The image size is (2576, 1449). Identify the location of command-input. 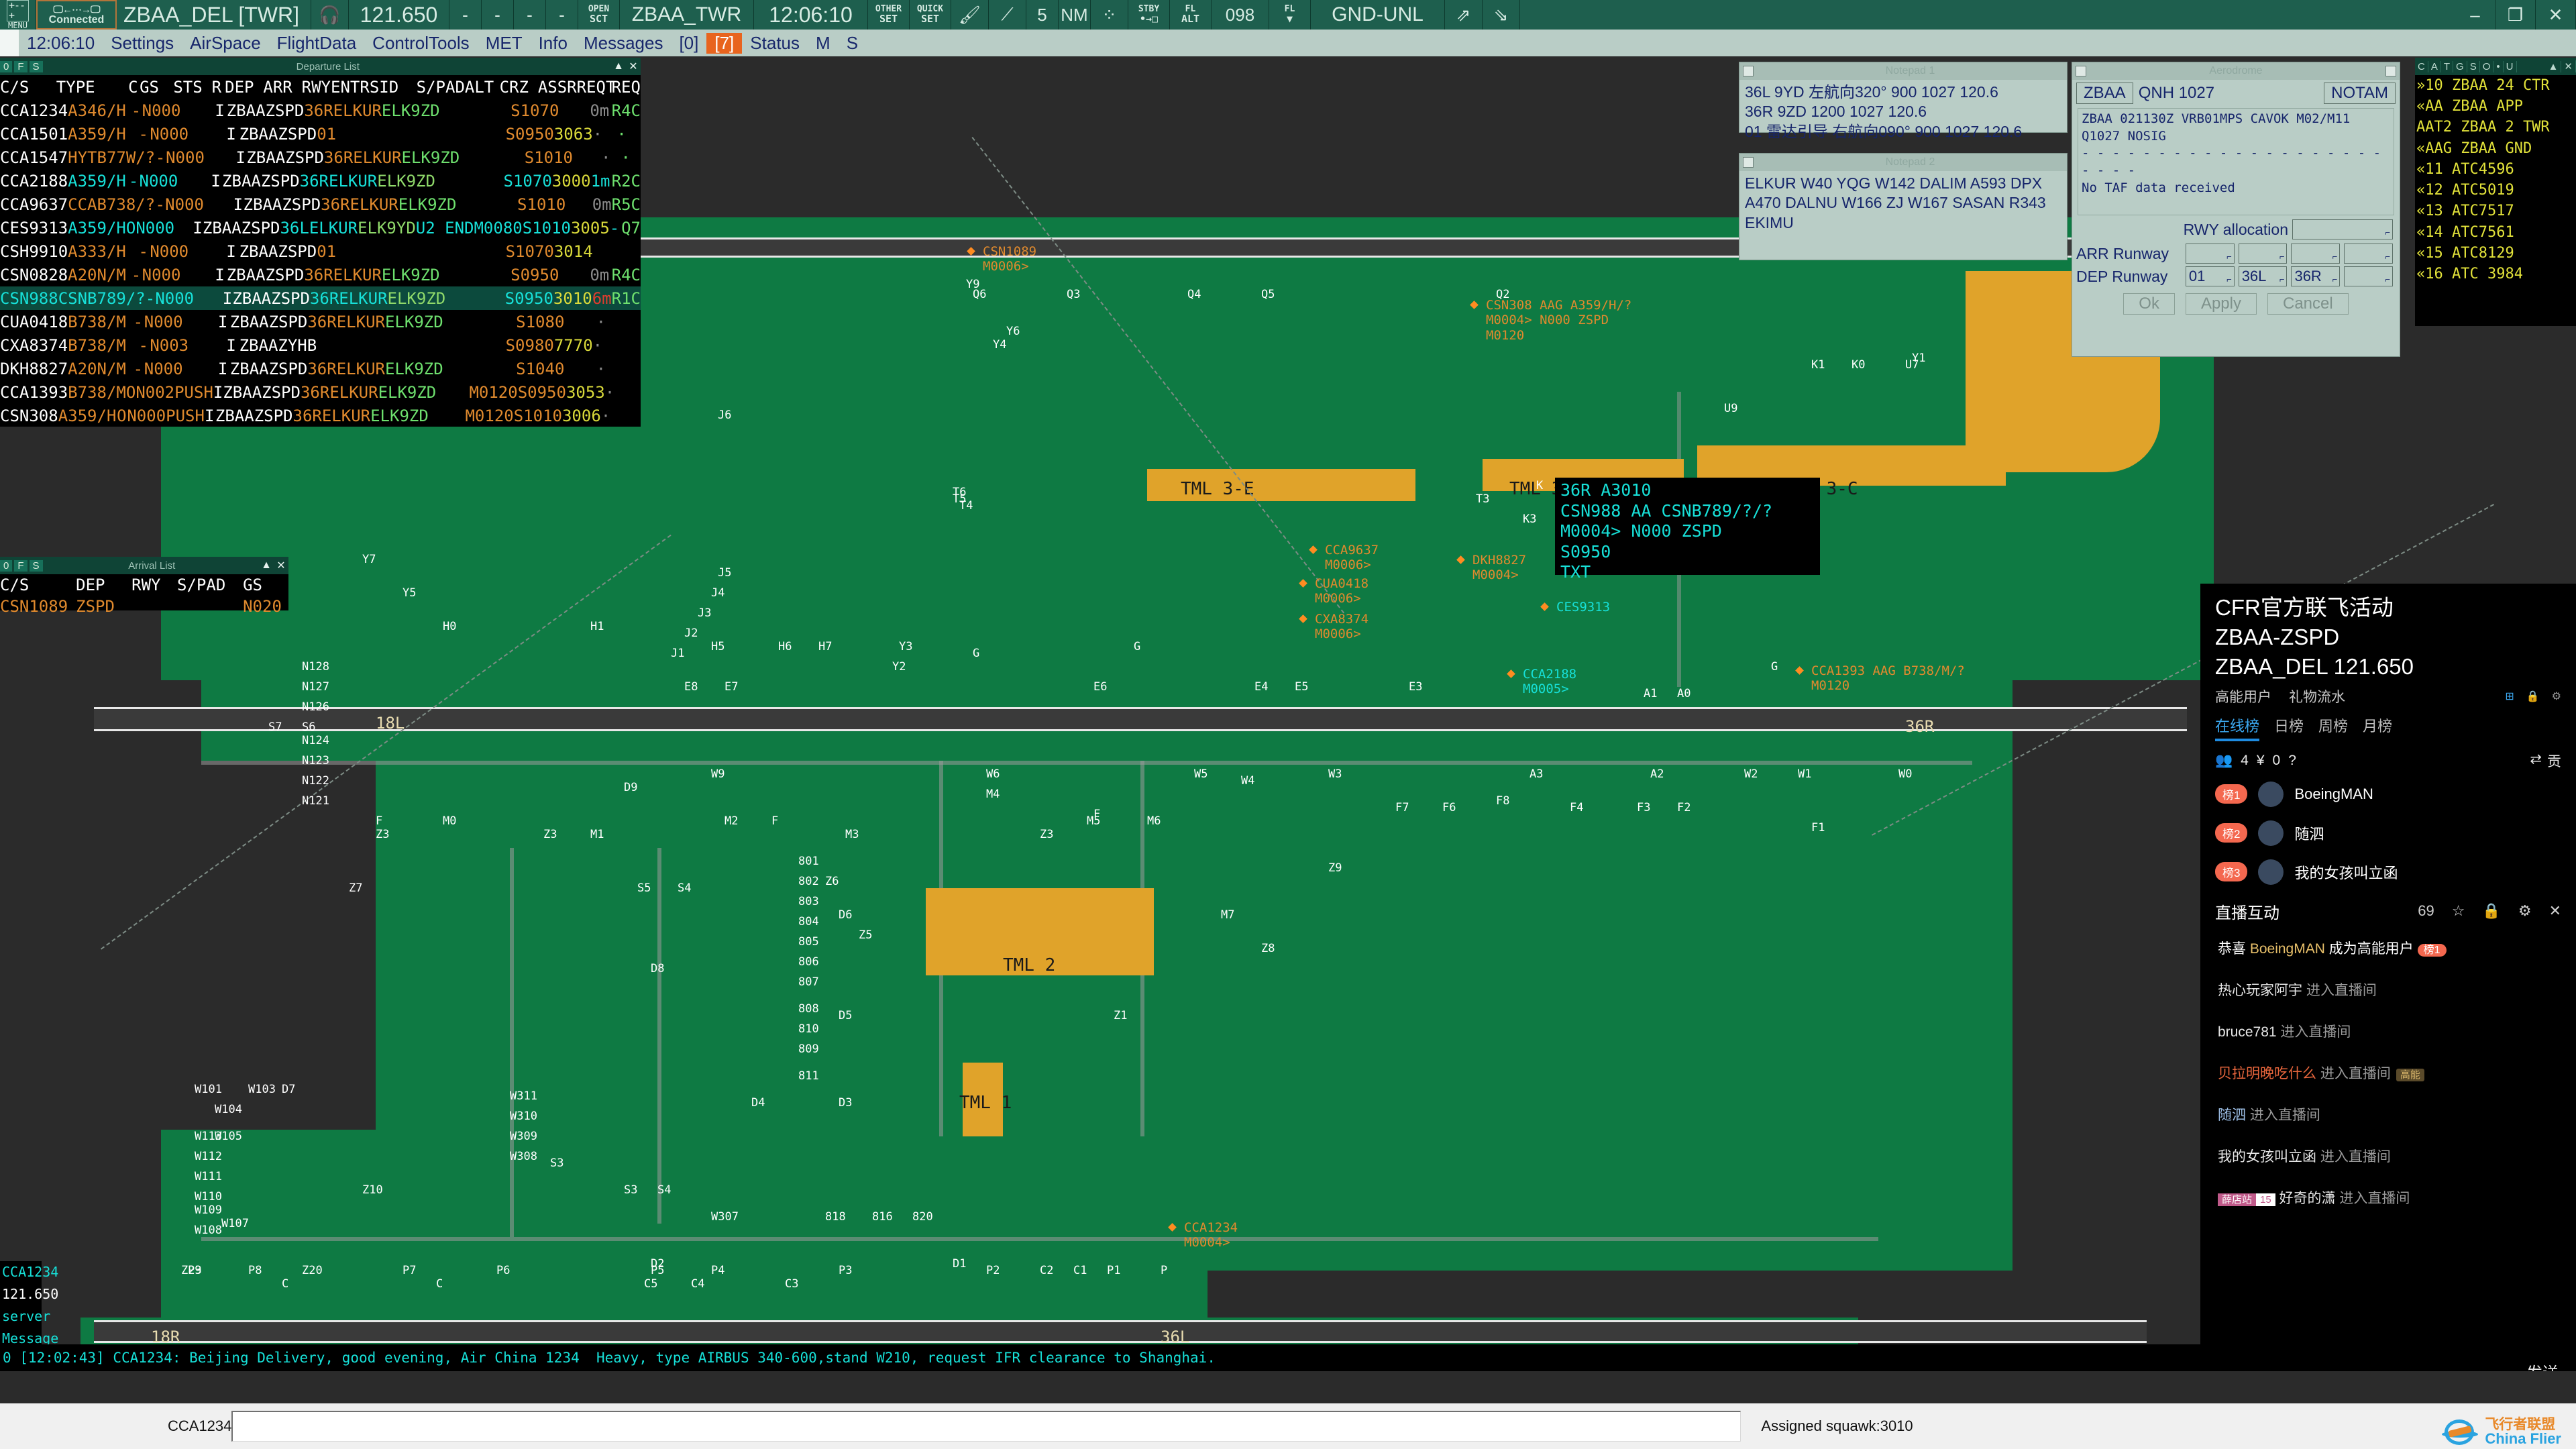
(986, 1426).